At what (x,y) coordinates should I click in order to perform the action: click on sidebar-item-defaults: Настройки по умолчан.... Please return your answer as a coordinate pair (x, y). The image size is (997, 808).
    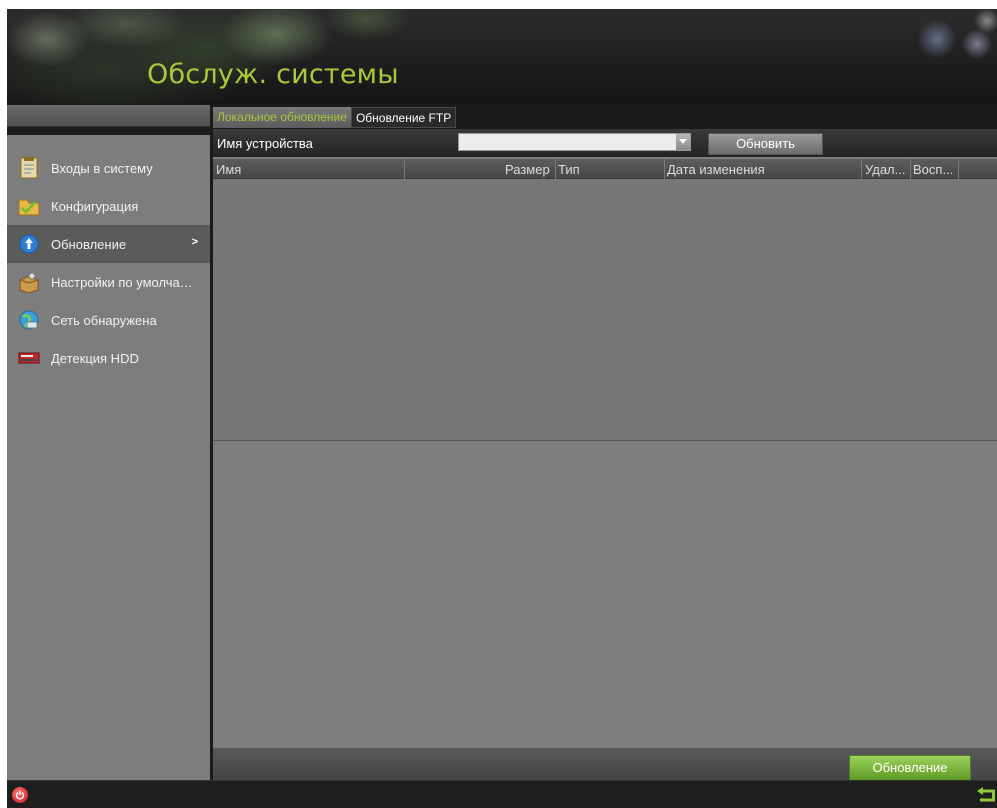
    Looking at the image, I should click on (108, 282).